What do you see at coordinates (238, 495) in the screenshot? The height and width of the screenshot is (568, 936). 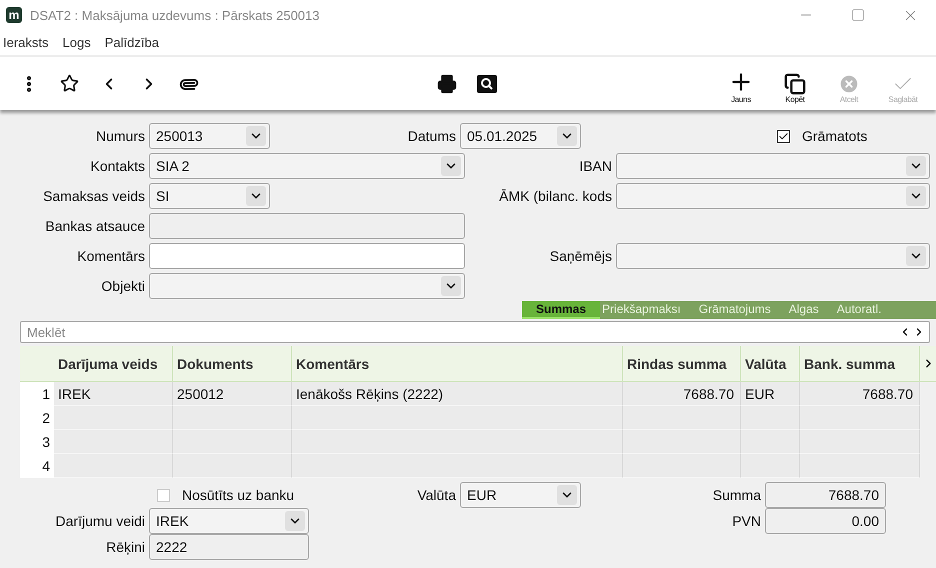 I see `checkbox-label: Nosūtīts uz banku` at bounding box center [238, 495].